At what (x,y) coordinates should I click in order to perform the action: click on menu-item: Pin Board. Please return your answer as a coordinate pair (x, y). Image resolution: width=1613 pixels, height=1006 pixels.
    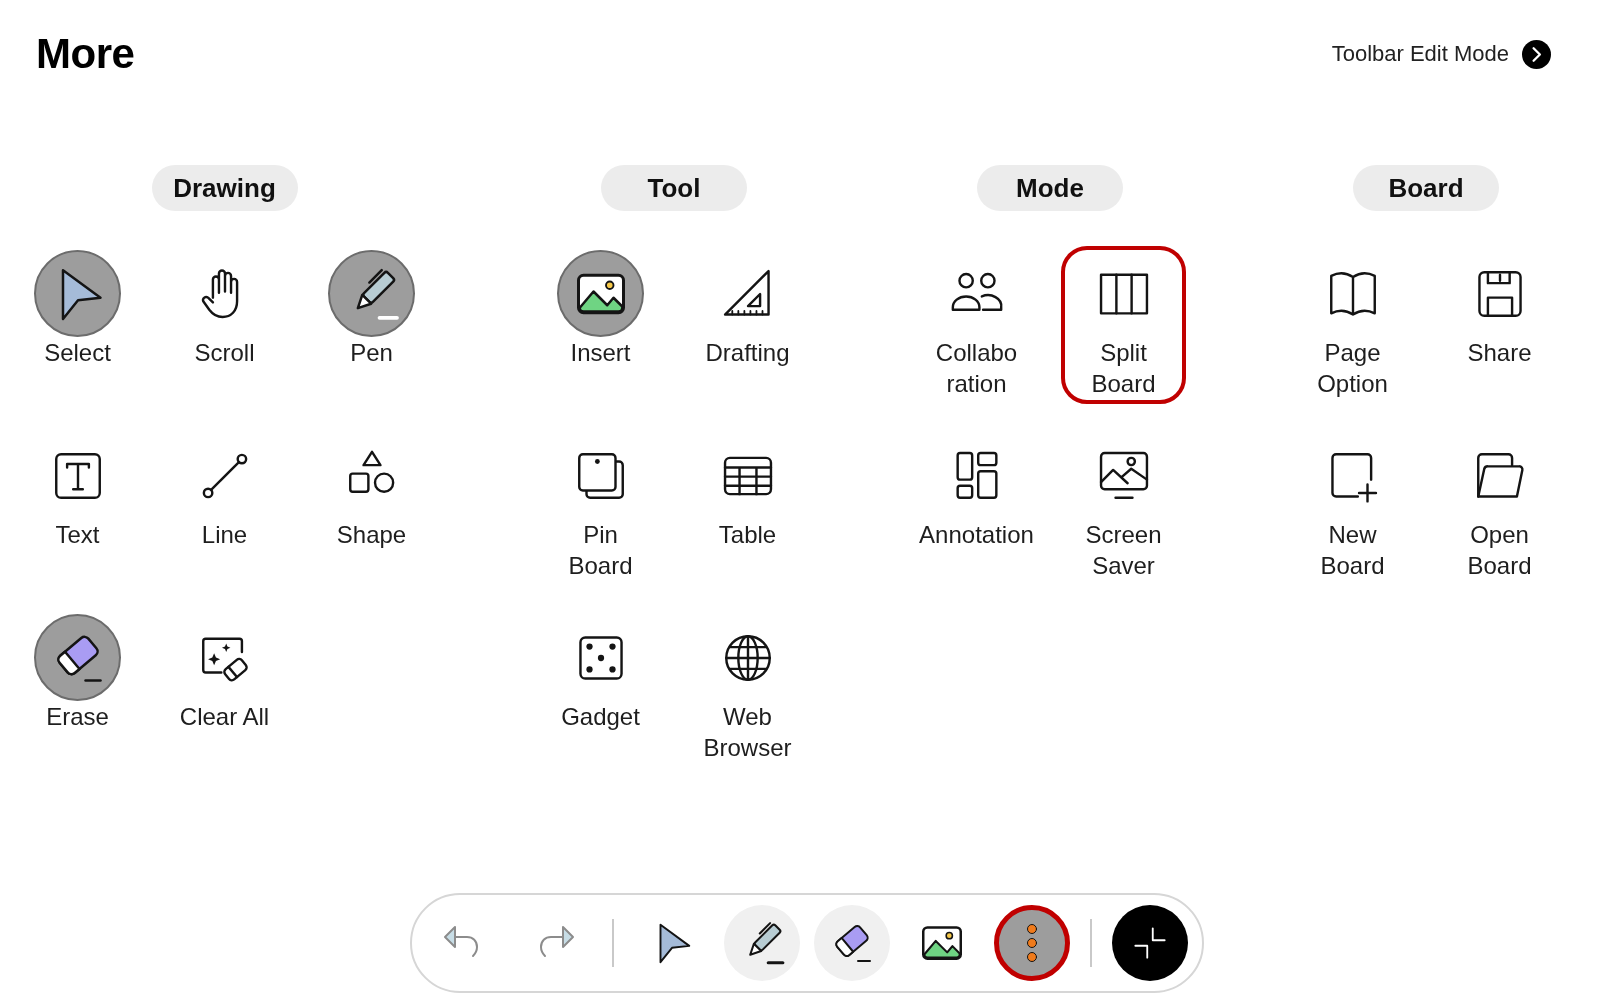
    Looking at the image, I should click on (600, 507).